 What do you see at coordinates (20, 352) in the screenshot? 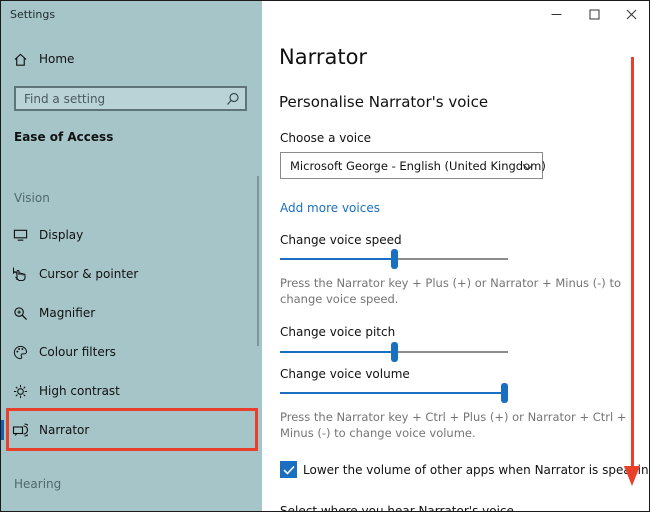
I see `colour-filters-icon` at bounding box center [20, 352].